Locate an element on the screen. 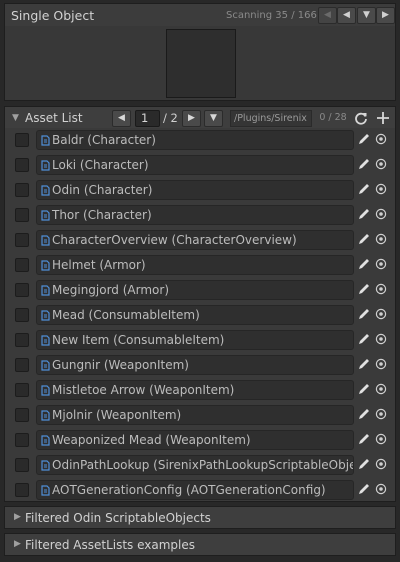 This screenshot has width=400, height=562. list-item: Thor (Character) is located at coordinates (200, 215).